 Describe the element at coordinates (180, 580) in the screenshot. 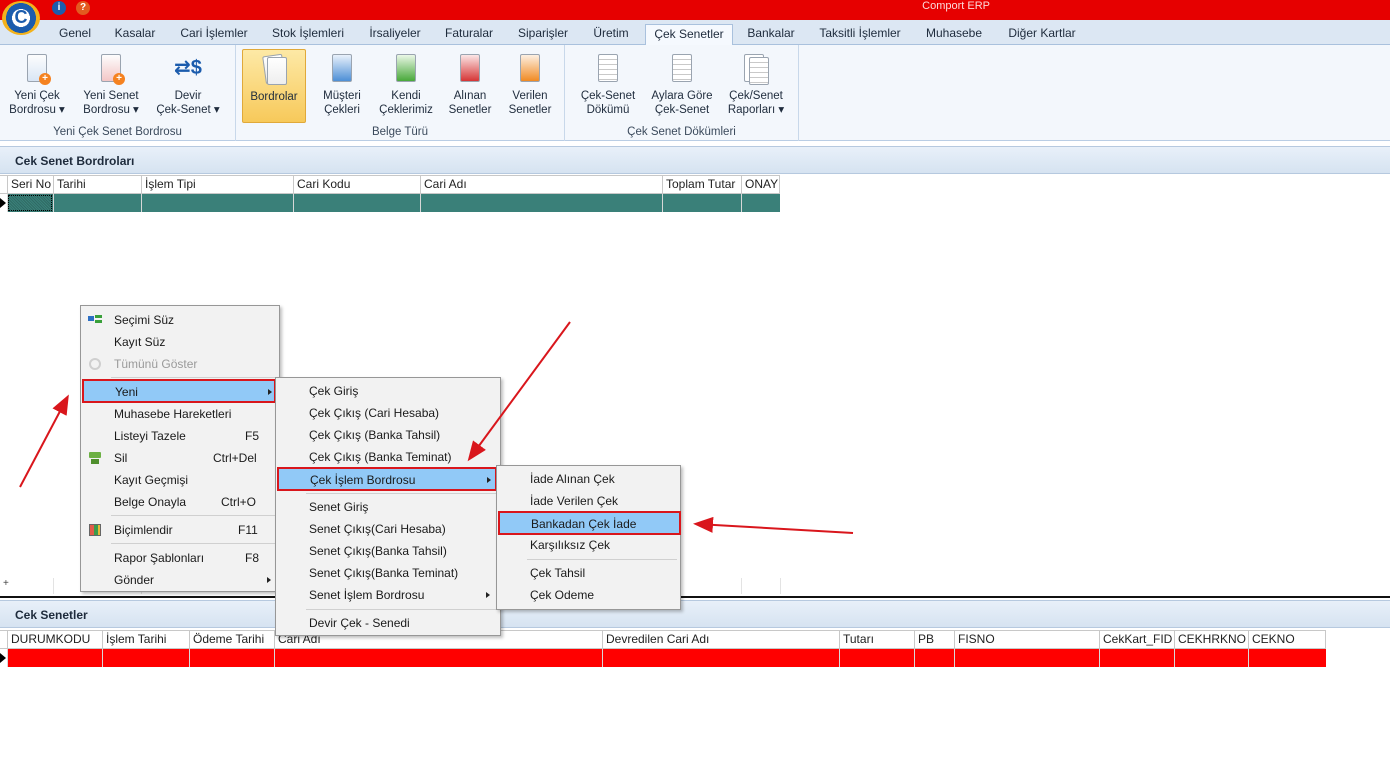

I see `menu-item-gonder: Gönder` at that location.